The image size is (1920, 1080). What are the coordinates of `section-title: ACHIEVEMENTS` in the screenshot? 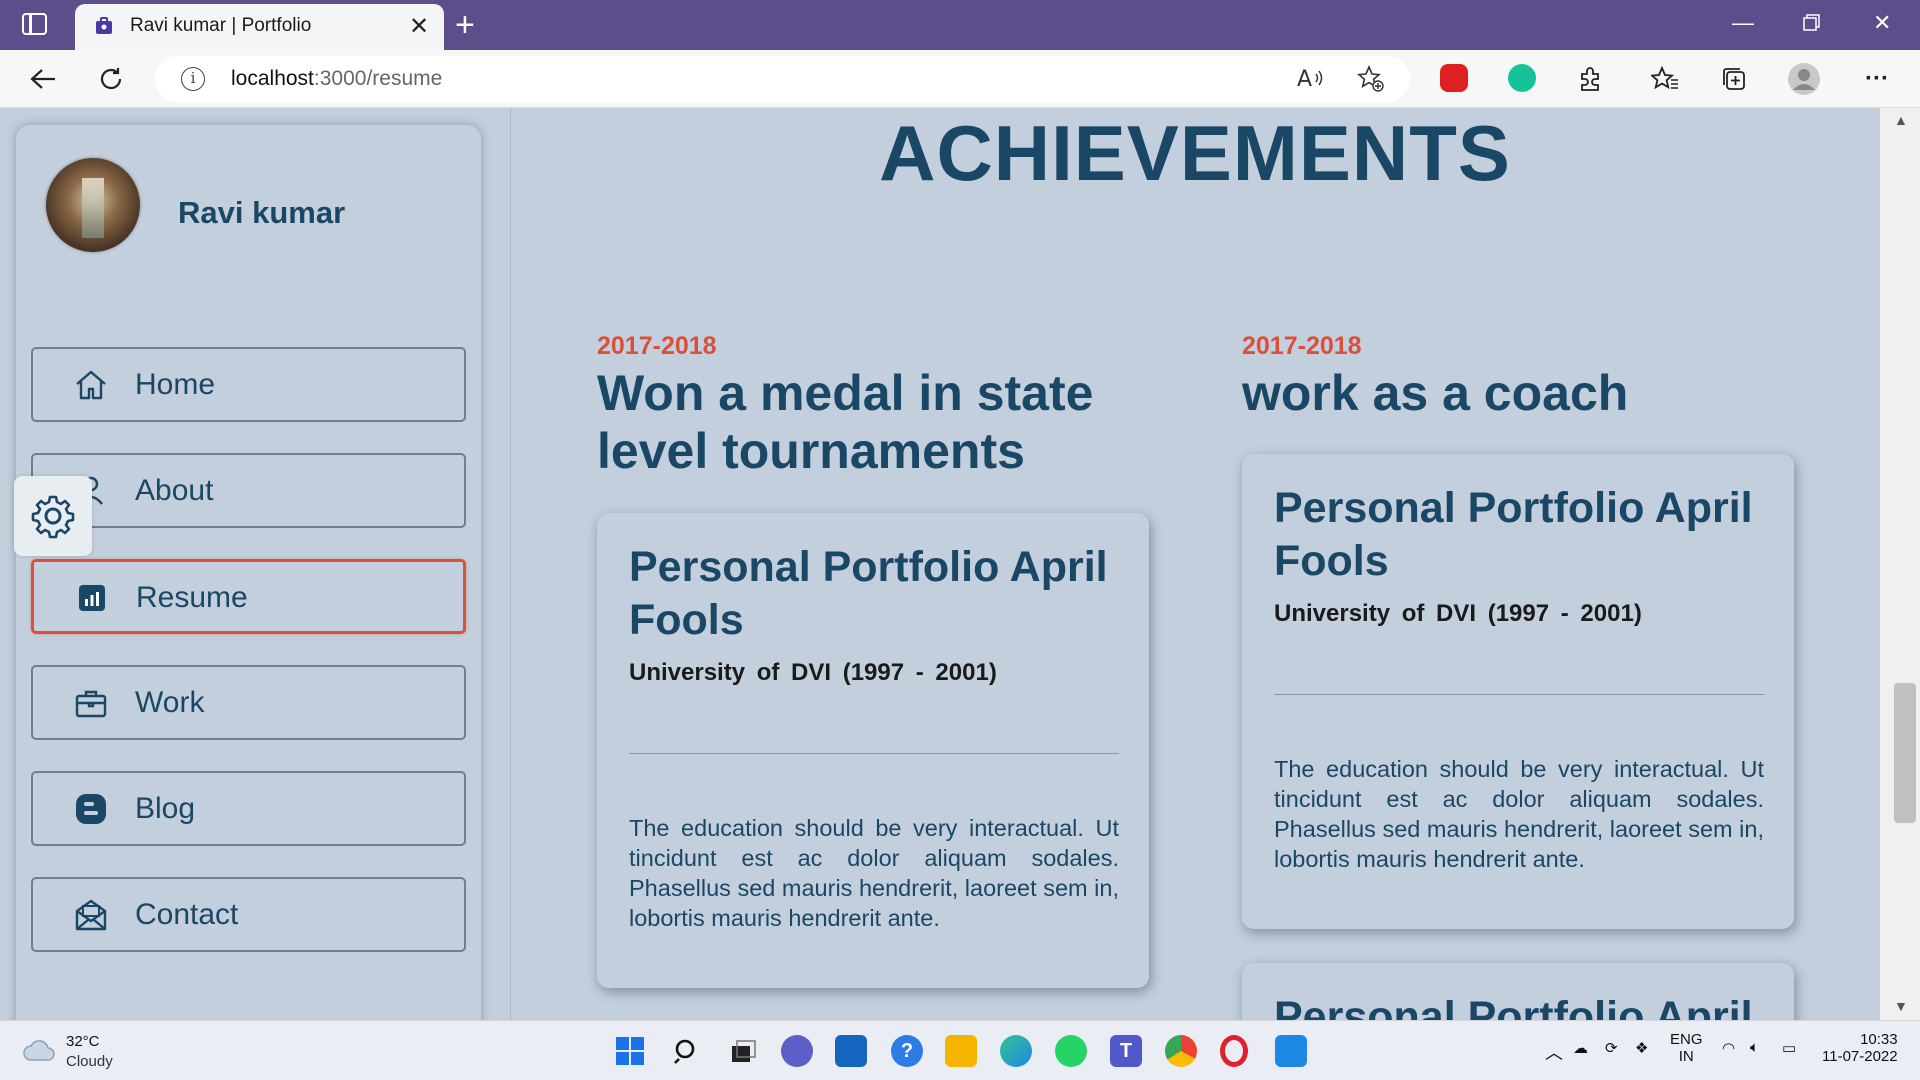 It's located at (1195, 153).